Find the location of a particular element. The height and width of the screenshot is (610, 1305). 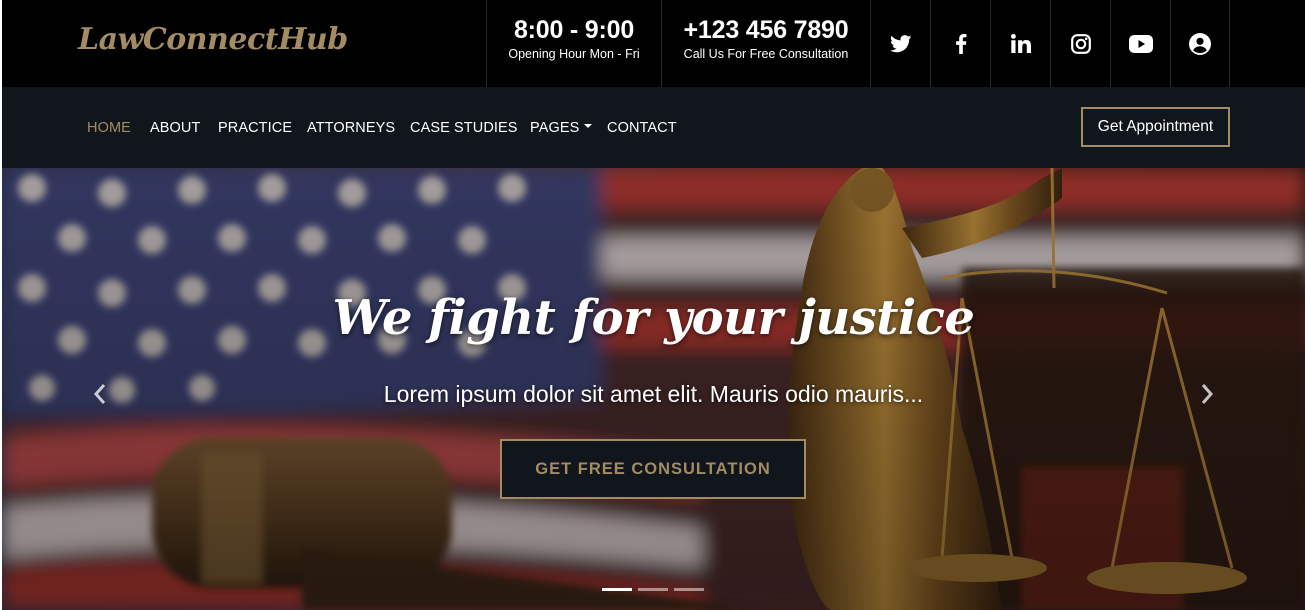

nav-pages-dropdown: PAGES is located at coordinates (561, 128).